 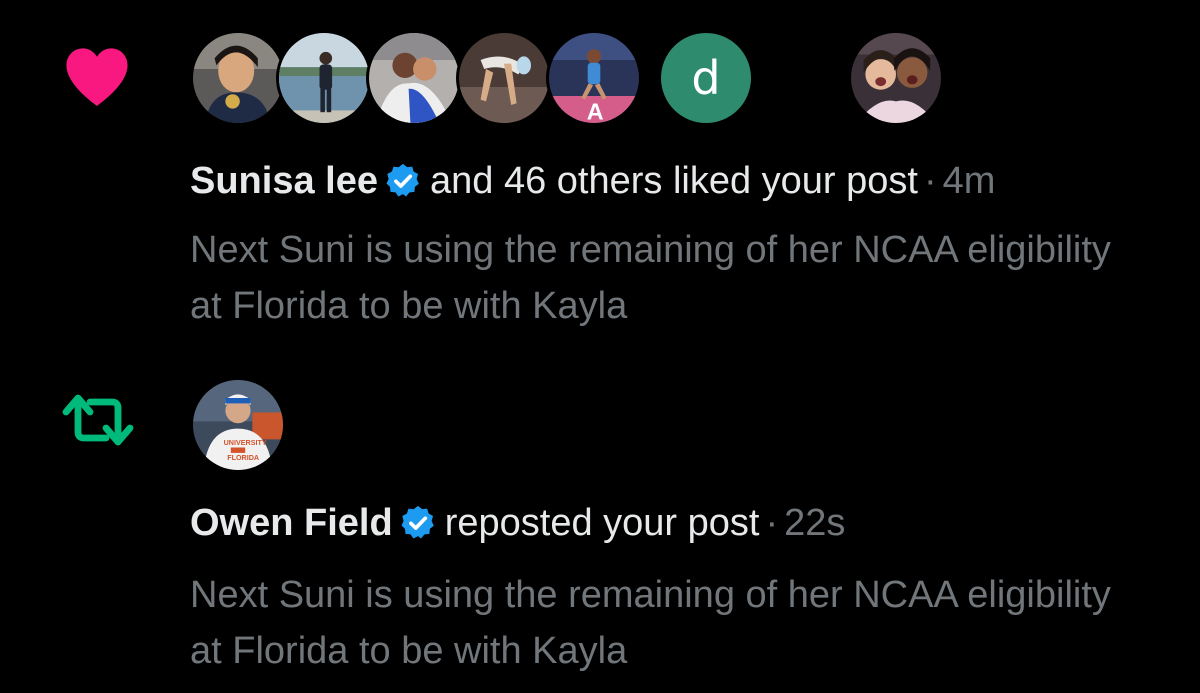 I want to click on heart-icon, so click(x=97, y=77).